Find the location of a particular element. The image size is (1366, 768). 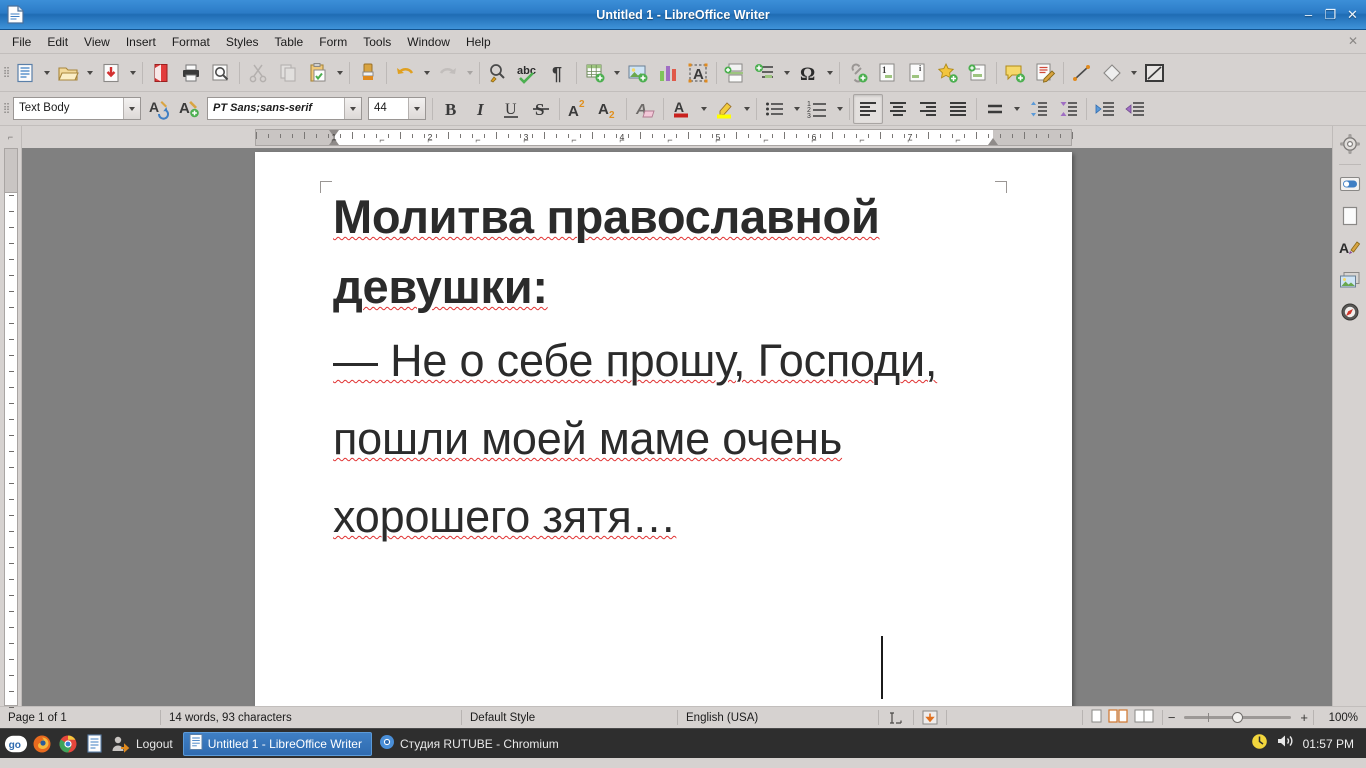

page-style: Default Style is located at coordinates (569, 718).